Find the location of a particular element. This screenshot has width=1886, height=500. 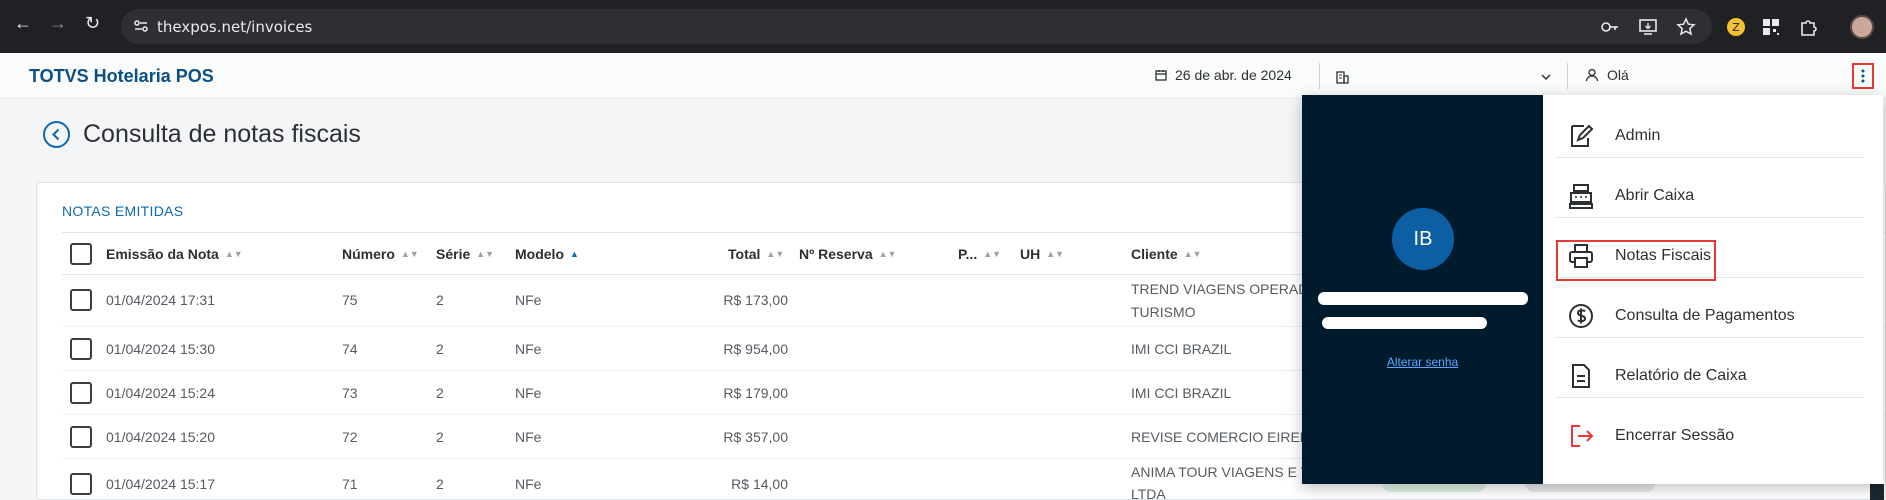

menu-item-encerrar-sessao: Encerrar Sessão is located at coordinates (1709, 435).